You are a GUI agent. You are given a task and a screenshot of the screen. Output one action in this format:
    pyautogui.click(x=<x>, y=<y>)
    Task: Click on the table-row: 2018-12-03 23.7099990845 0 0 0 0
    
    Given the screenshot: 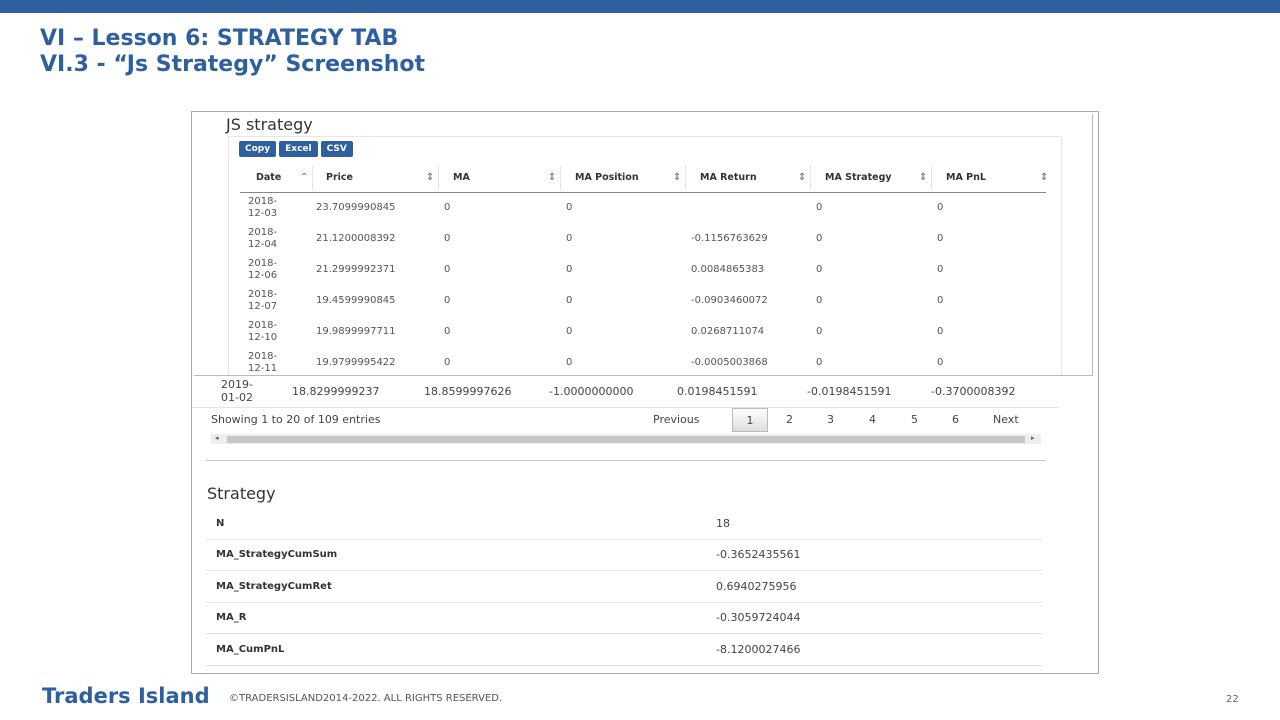 What is the action you would take?
    pyautogui.click(x=643, y=207)
    